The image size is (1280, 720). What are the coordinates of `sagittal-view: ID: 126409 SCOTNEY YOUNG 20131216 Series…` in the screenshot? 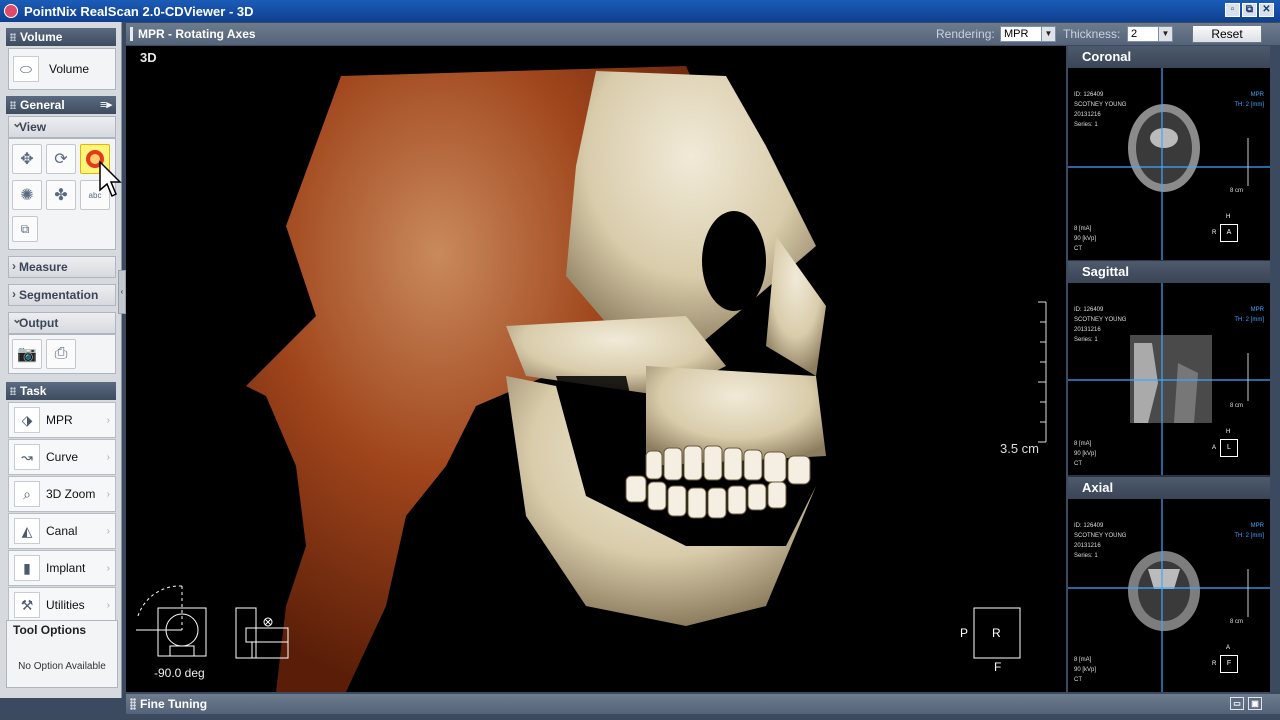 It's located at (1169, 379).